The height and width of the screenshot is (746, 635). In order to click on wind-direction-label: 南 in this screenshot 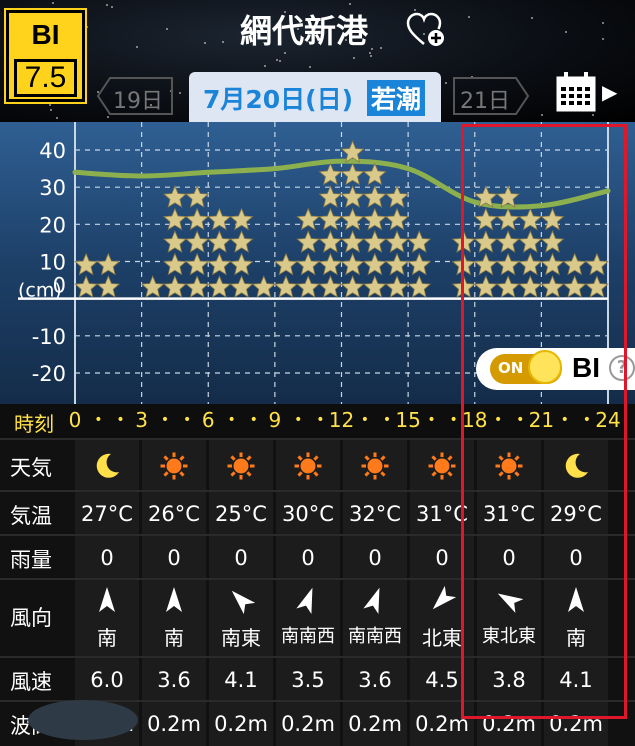, I will do `click(174, 638)`.